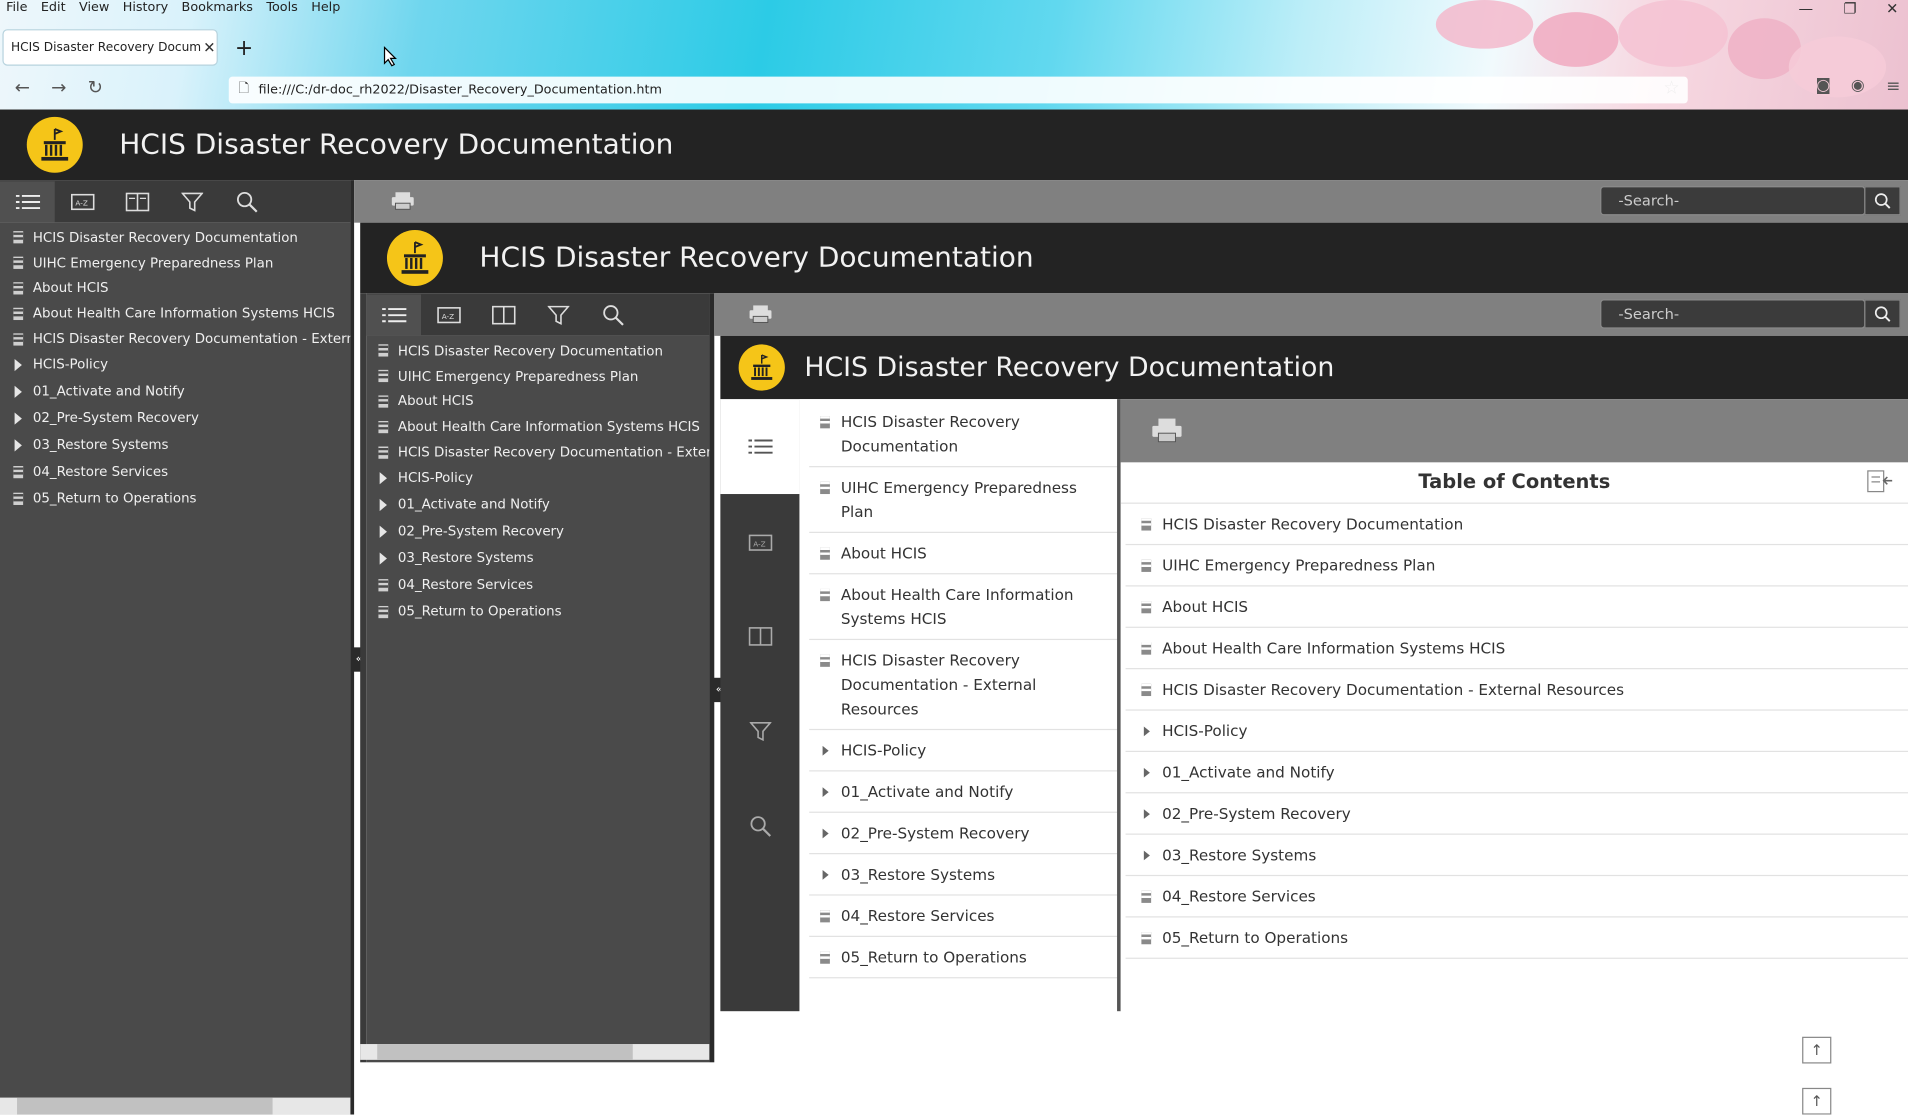 Image resolution: width=1908 pixels, height=1115 pixels. I want to click on collapse-toc-icon, so click(1880, 482).